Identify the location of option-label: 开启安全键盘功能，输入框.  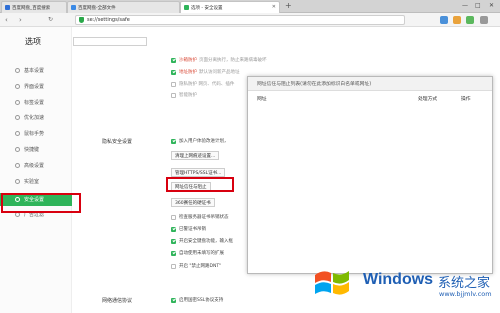
(206, 241).